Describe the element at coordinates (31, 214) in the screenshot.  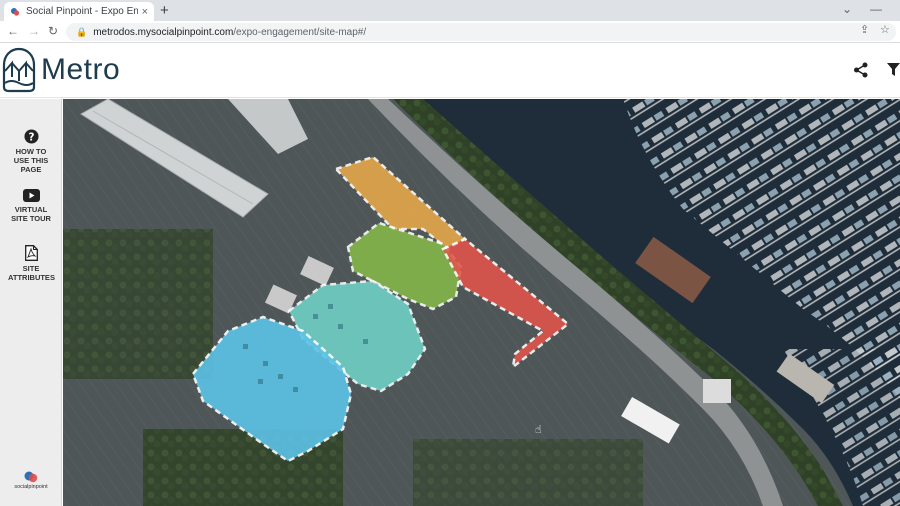
I see `sidebar-item-label: VIRTUAL SITE TOUR` at that location.